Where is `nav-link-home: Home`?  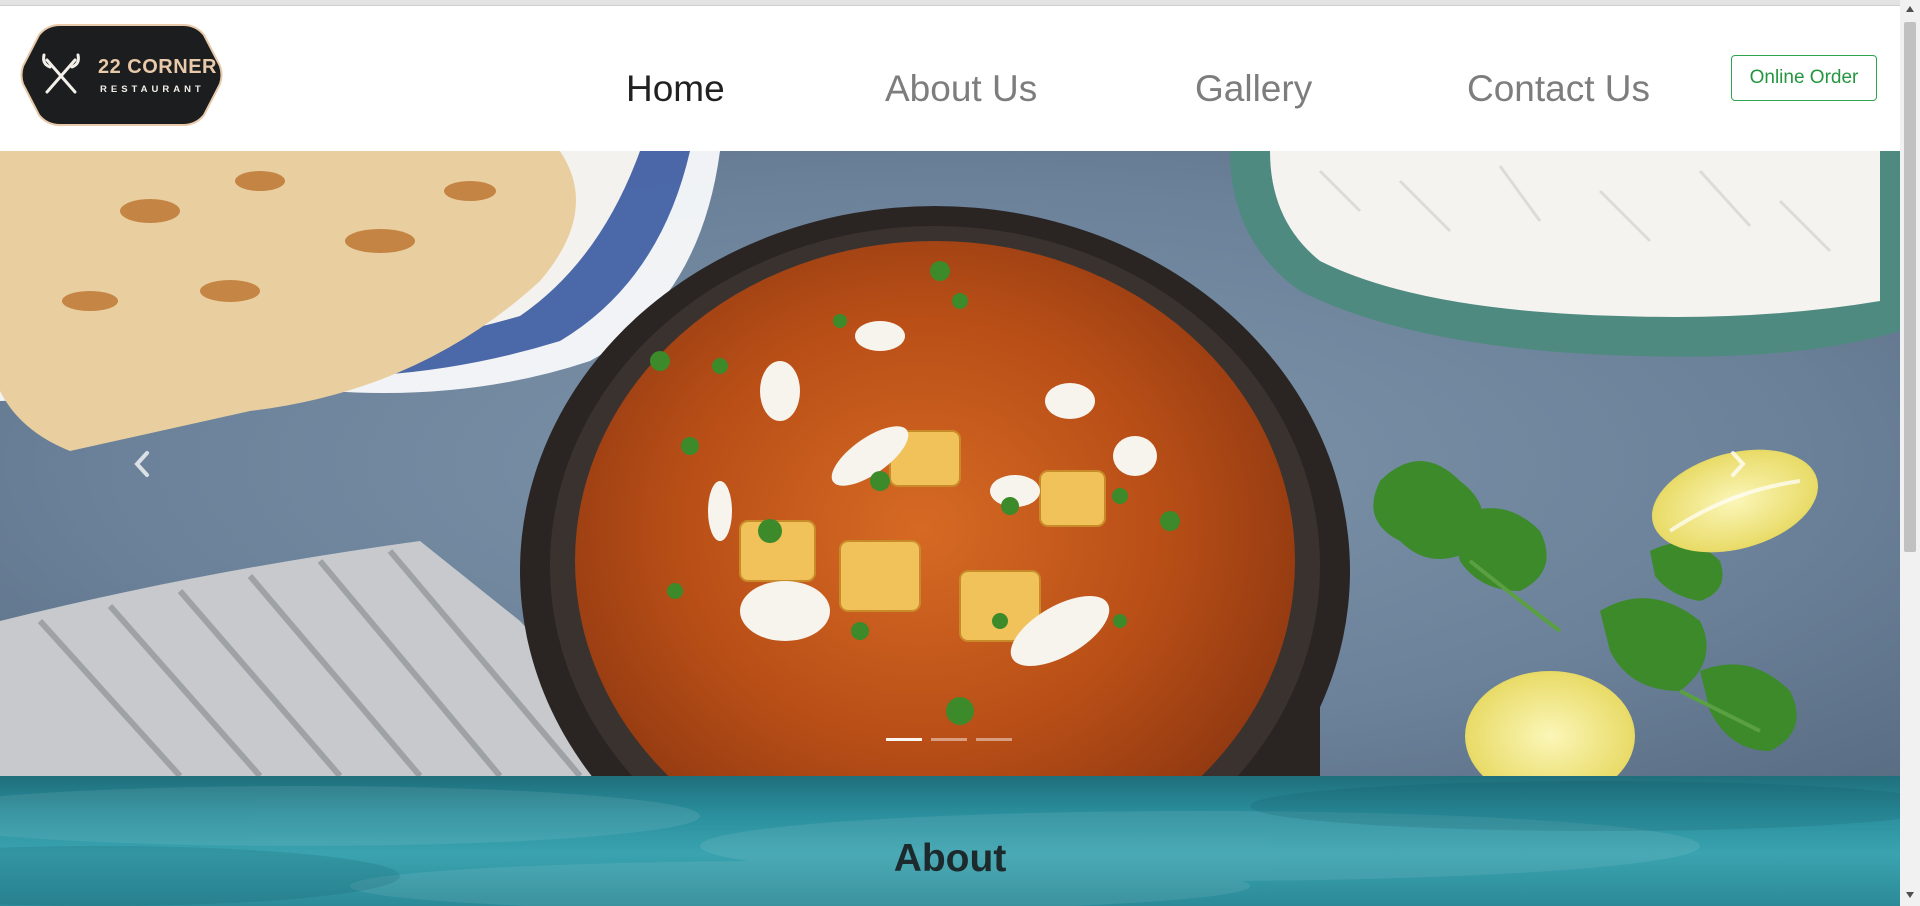
nav-link-home: Home is located at coordinates (675, 89).